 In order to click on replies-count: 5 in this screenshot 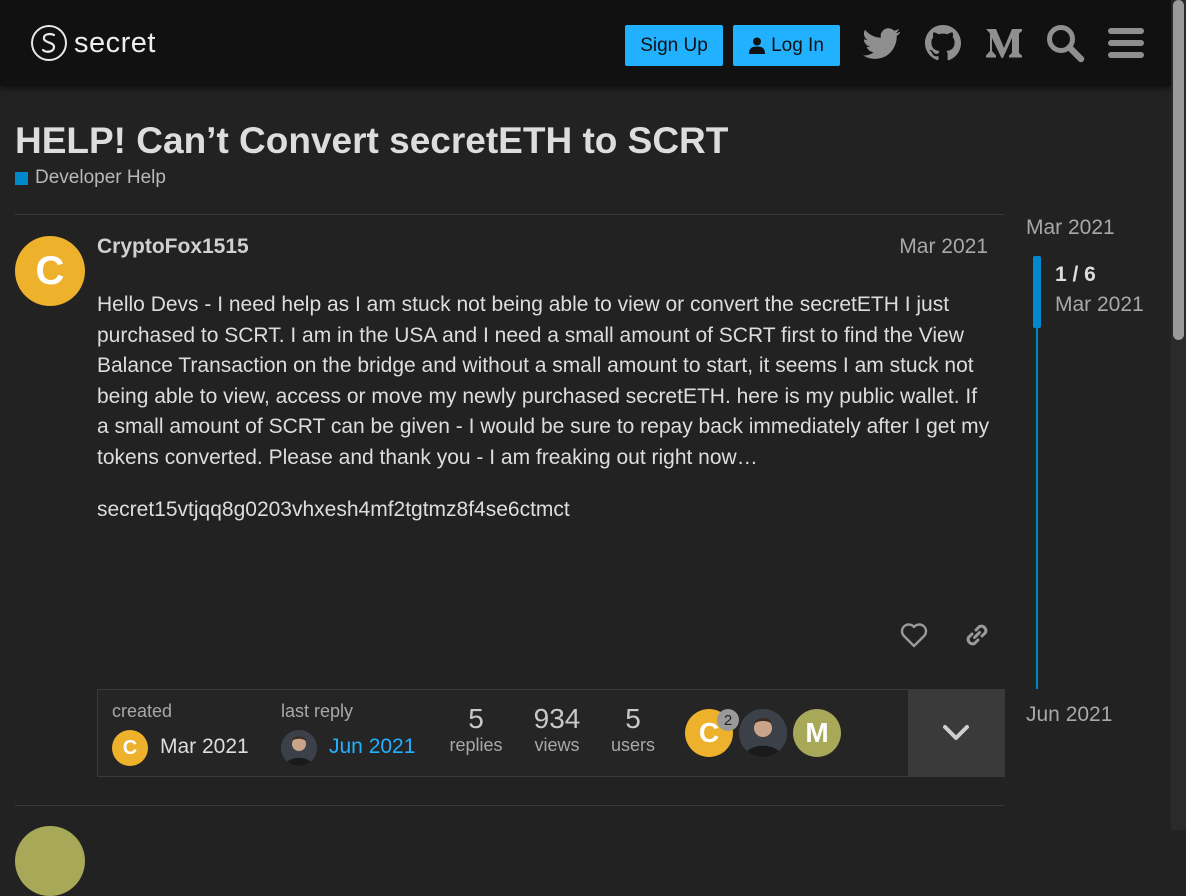, I will do `click(476, 718)`.